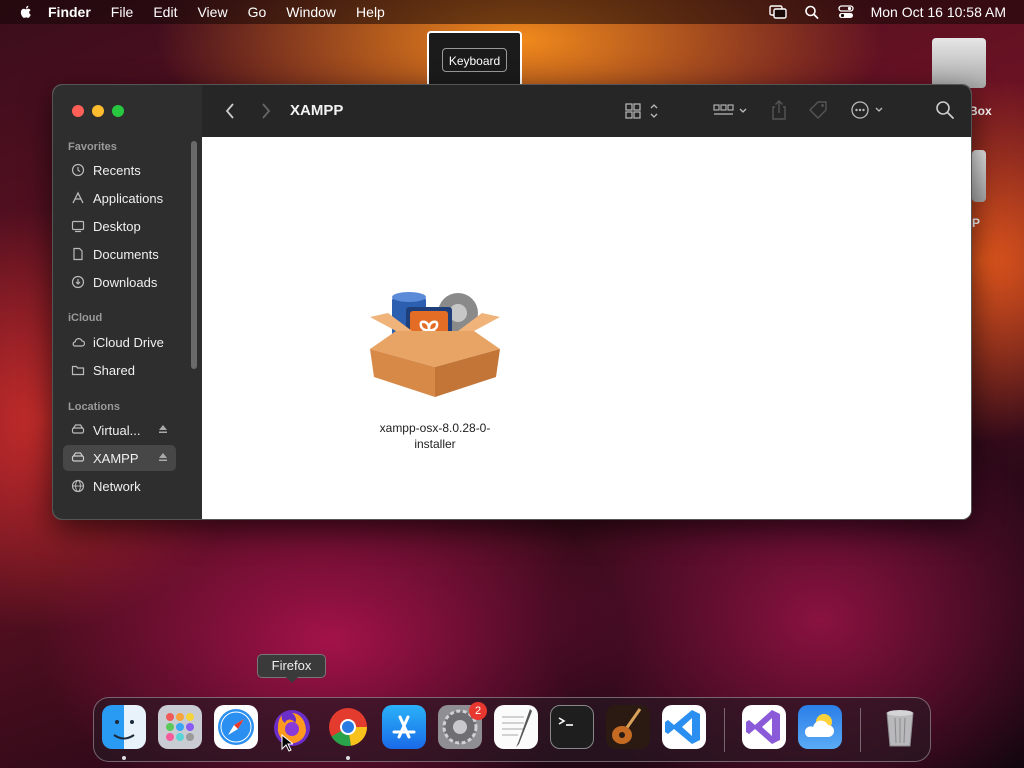 This screenshot has height=768, width=1024. I want to click on applications-icon, so click(78, 197).